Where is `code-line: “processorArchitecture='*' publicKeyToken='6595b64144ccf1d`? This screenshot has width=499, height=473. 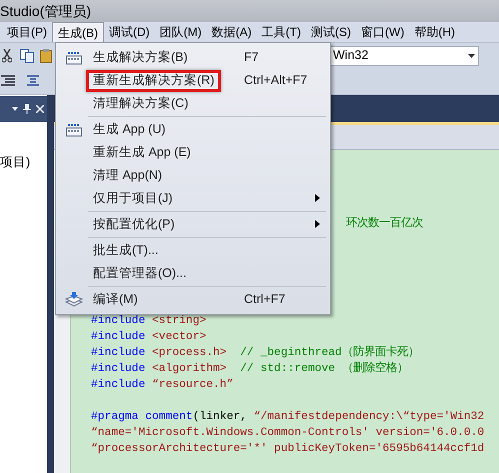
code-line: “processorArchitecture='*' publicKeyToken='6595b64144ccf1d is located at coordinates (287, 449).